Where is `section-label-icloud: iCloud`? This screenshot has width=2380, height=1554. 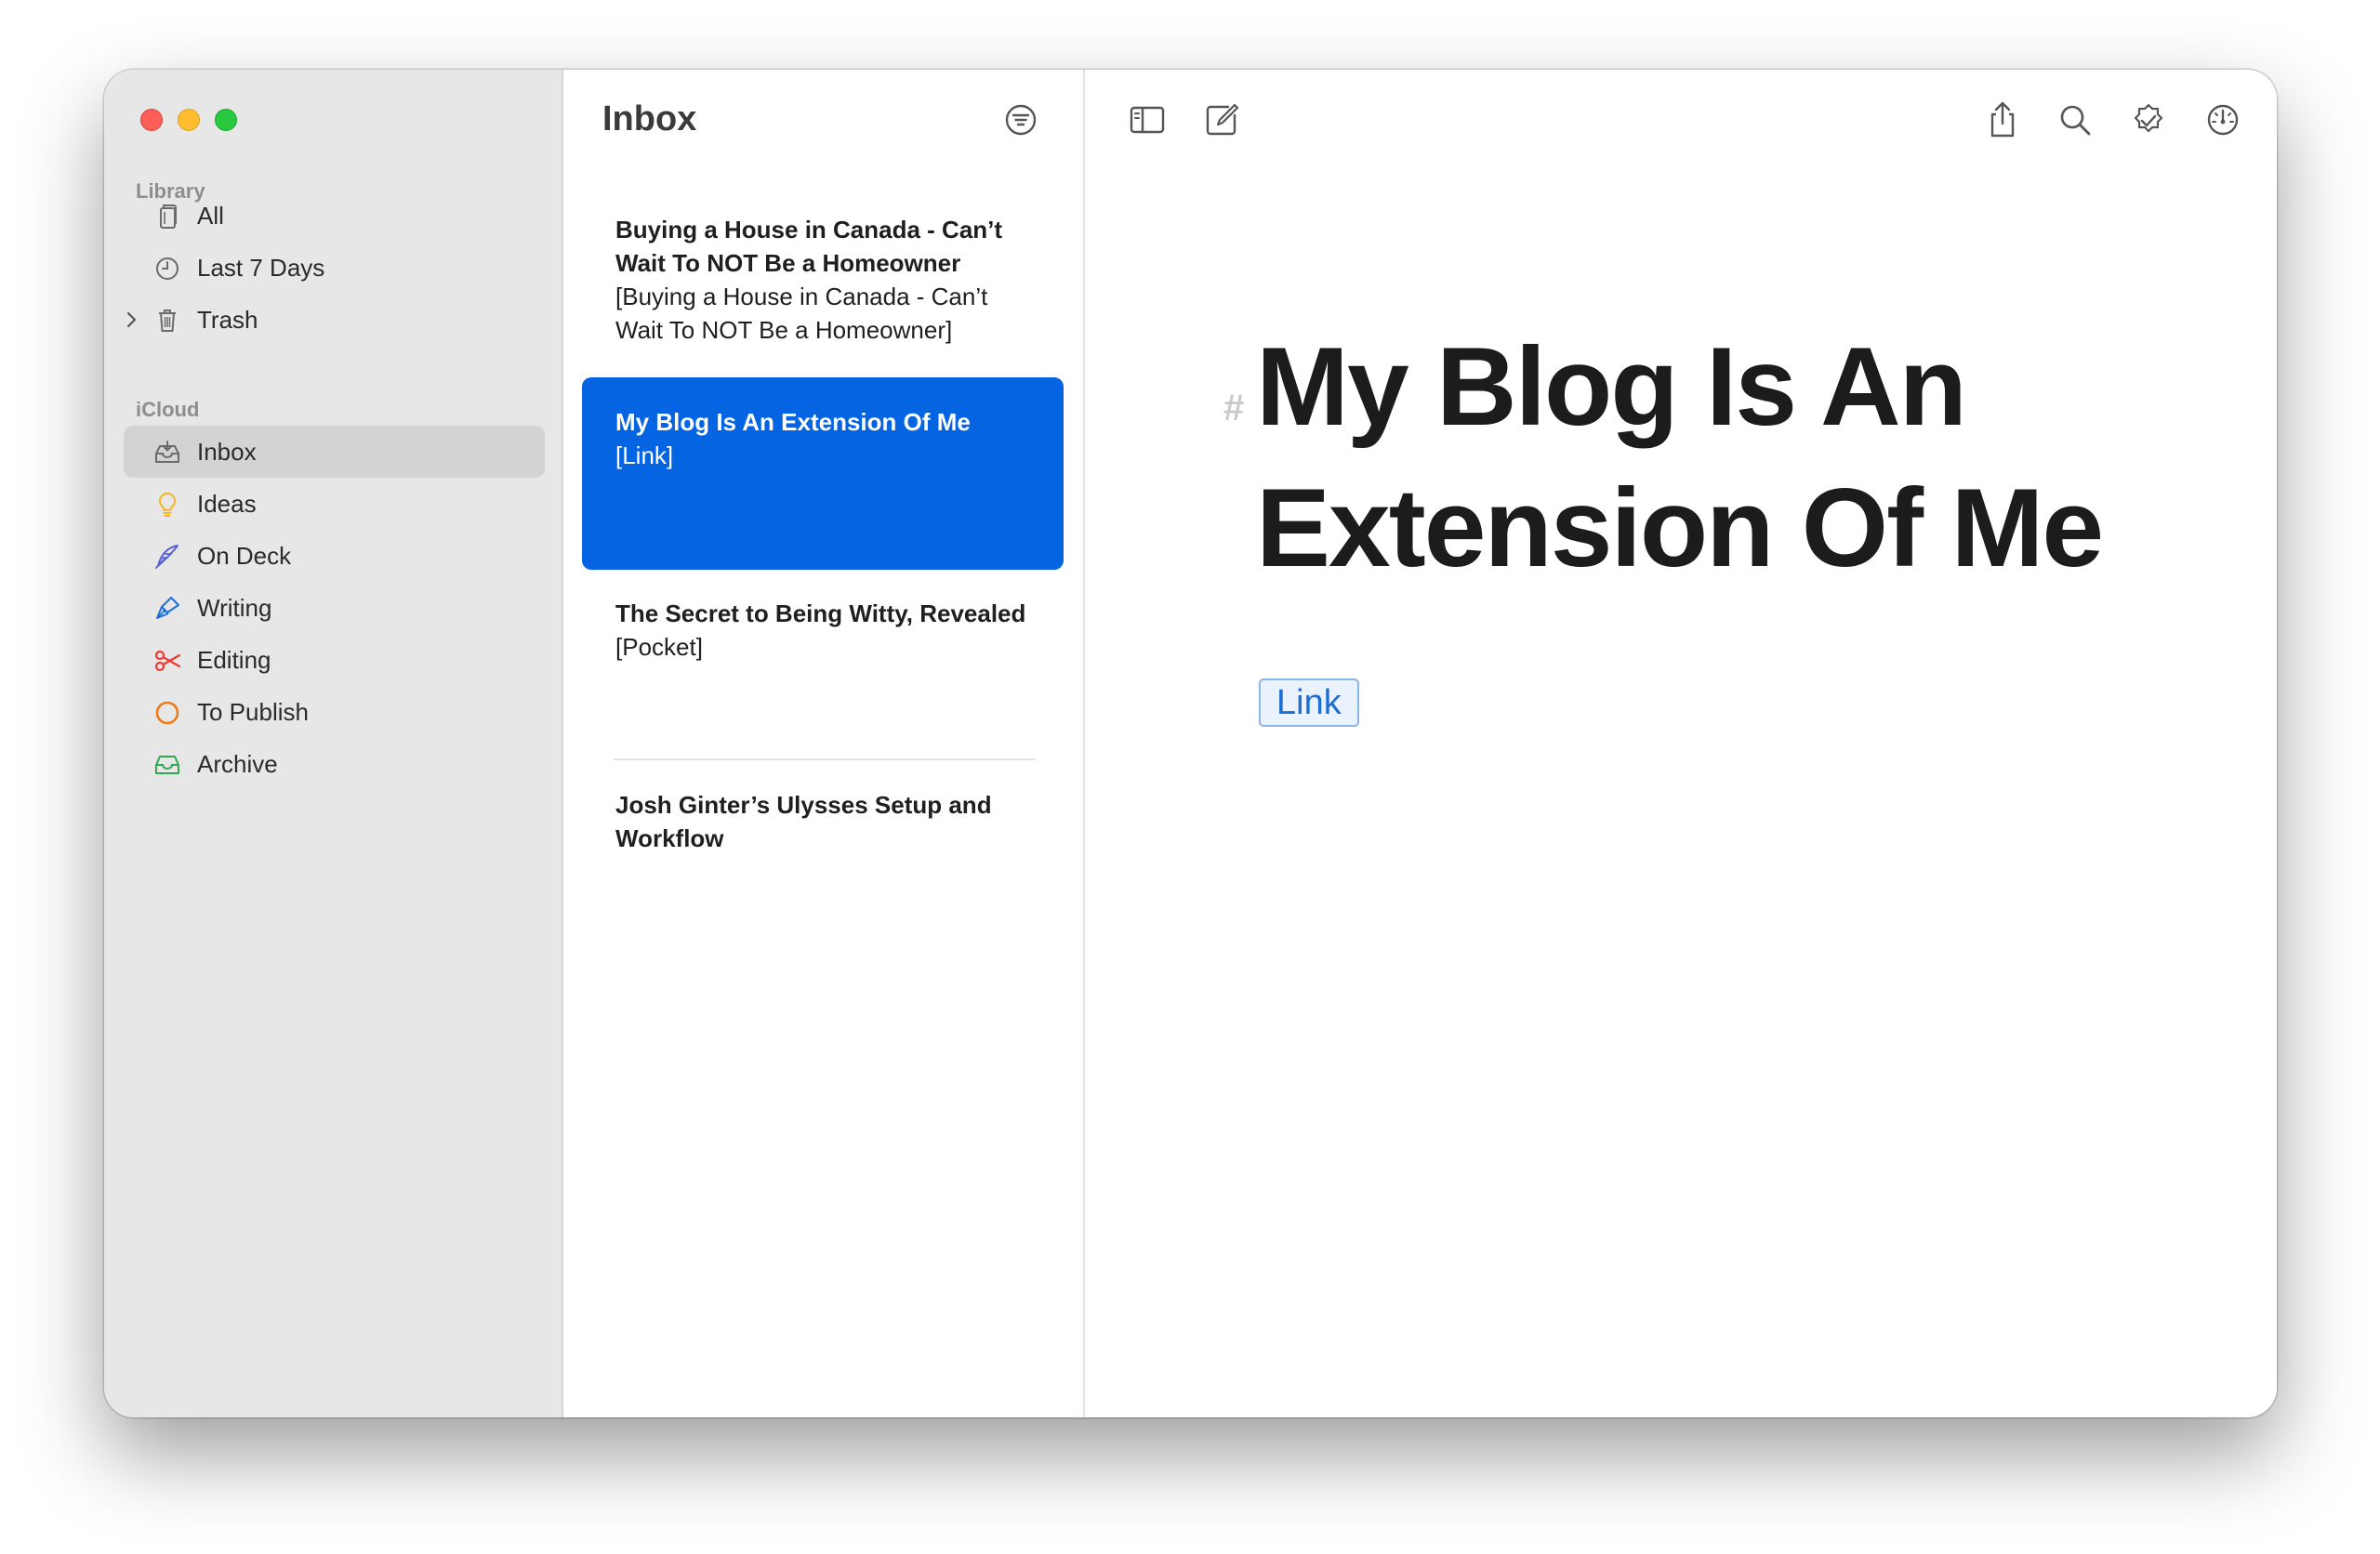 section-label-icloud: iCloud is located at coordinates (168, 409).